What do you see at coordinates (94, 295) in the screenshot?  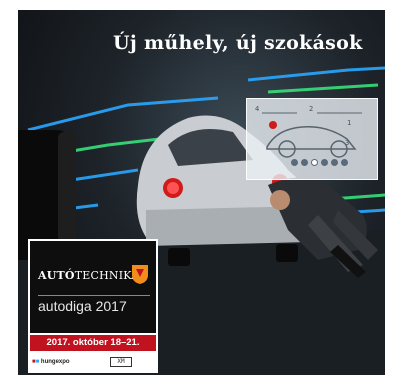 I see `divider` at bounding box center [94, 295].